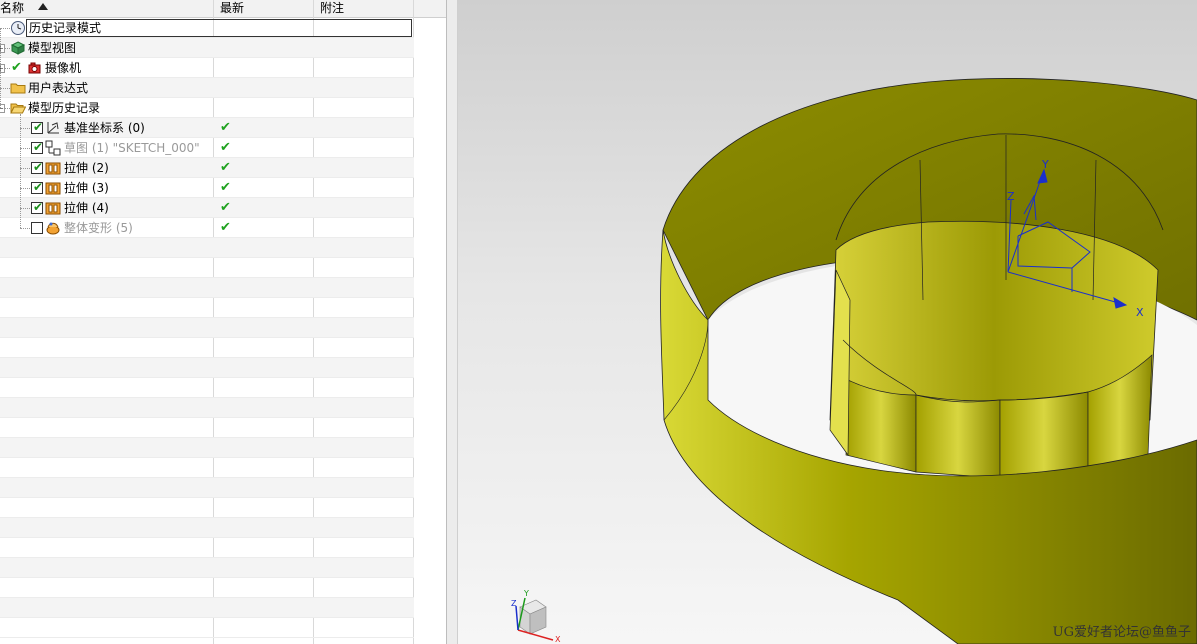 This screenshot has width=1197, height=644. What do you see at coordinates (207, 208) in the screenshot?
I see `tree-row: ✔ 拉伸 (4) ✔` at bounding box center [207, 208].